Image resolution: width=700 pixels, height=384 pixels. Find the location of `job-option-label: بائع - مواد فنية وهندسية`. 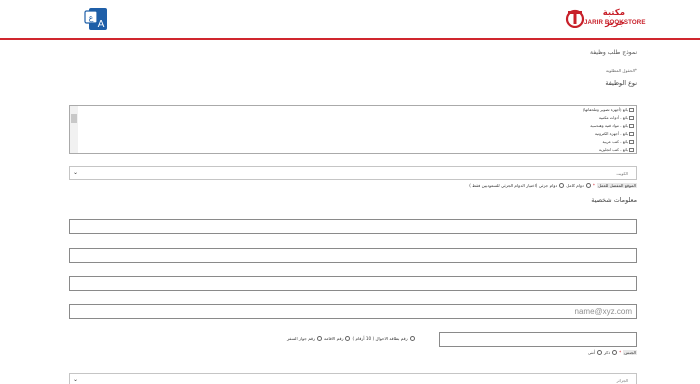

job-option-label: بائع - مواد فنية وهندسية is located at coordinates (609, 125).